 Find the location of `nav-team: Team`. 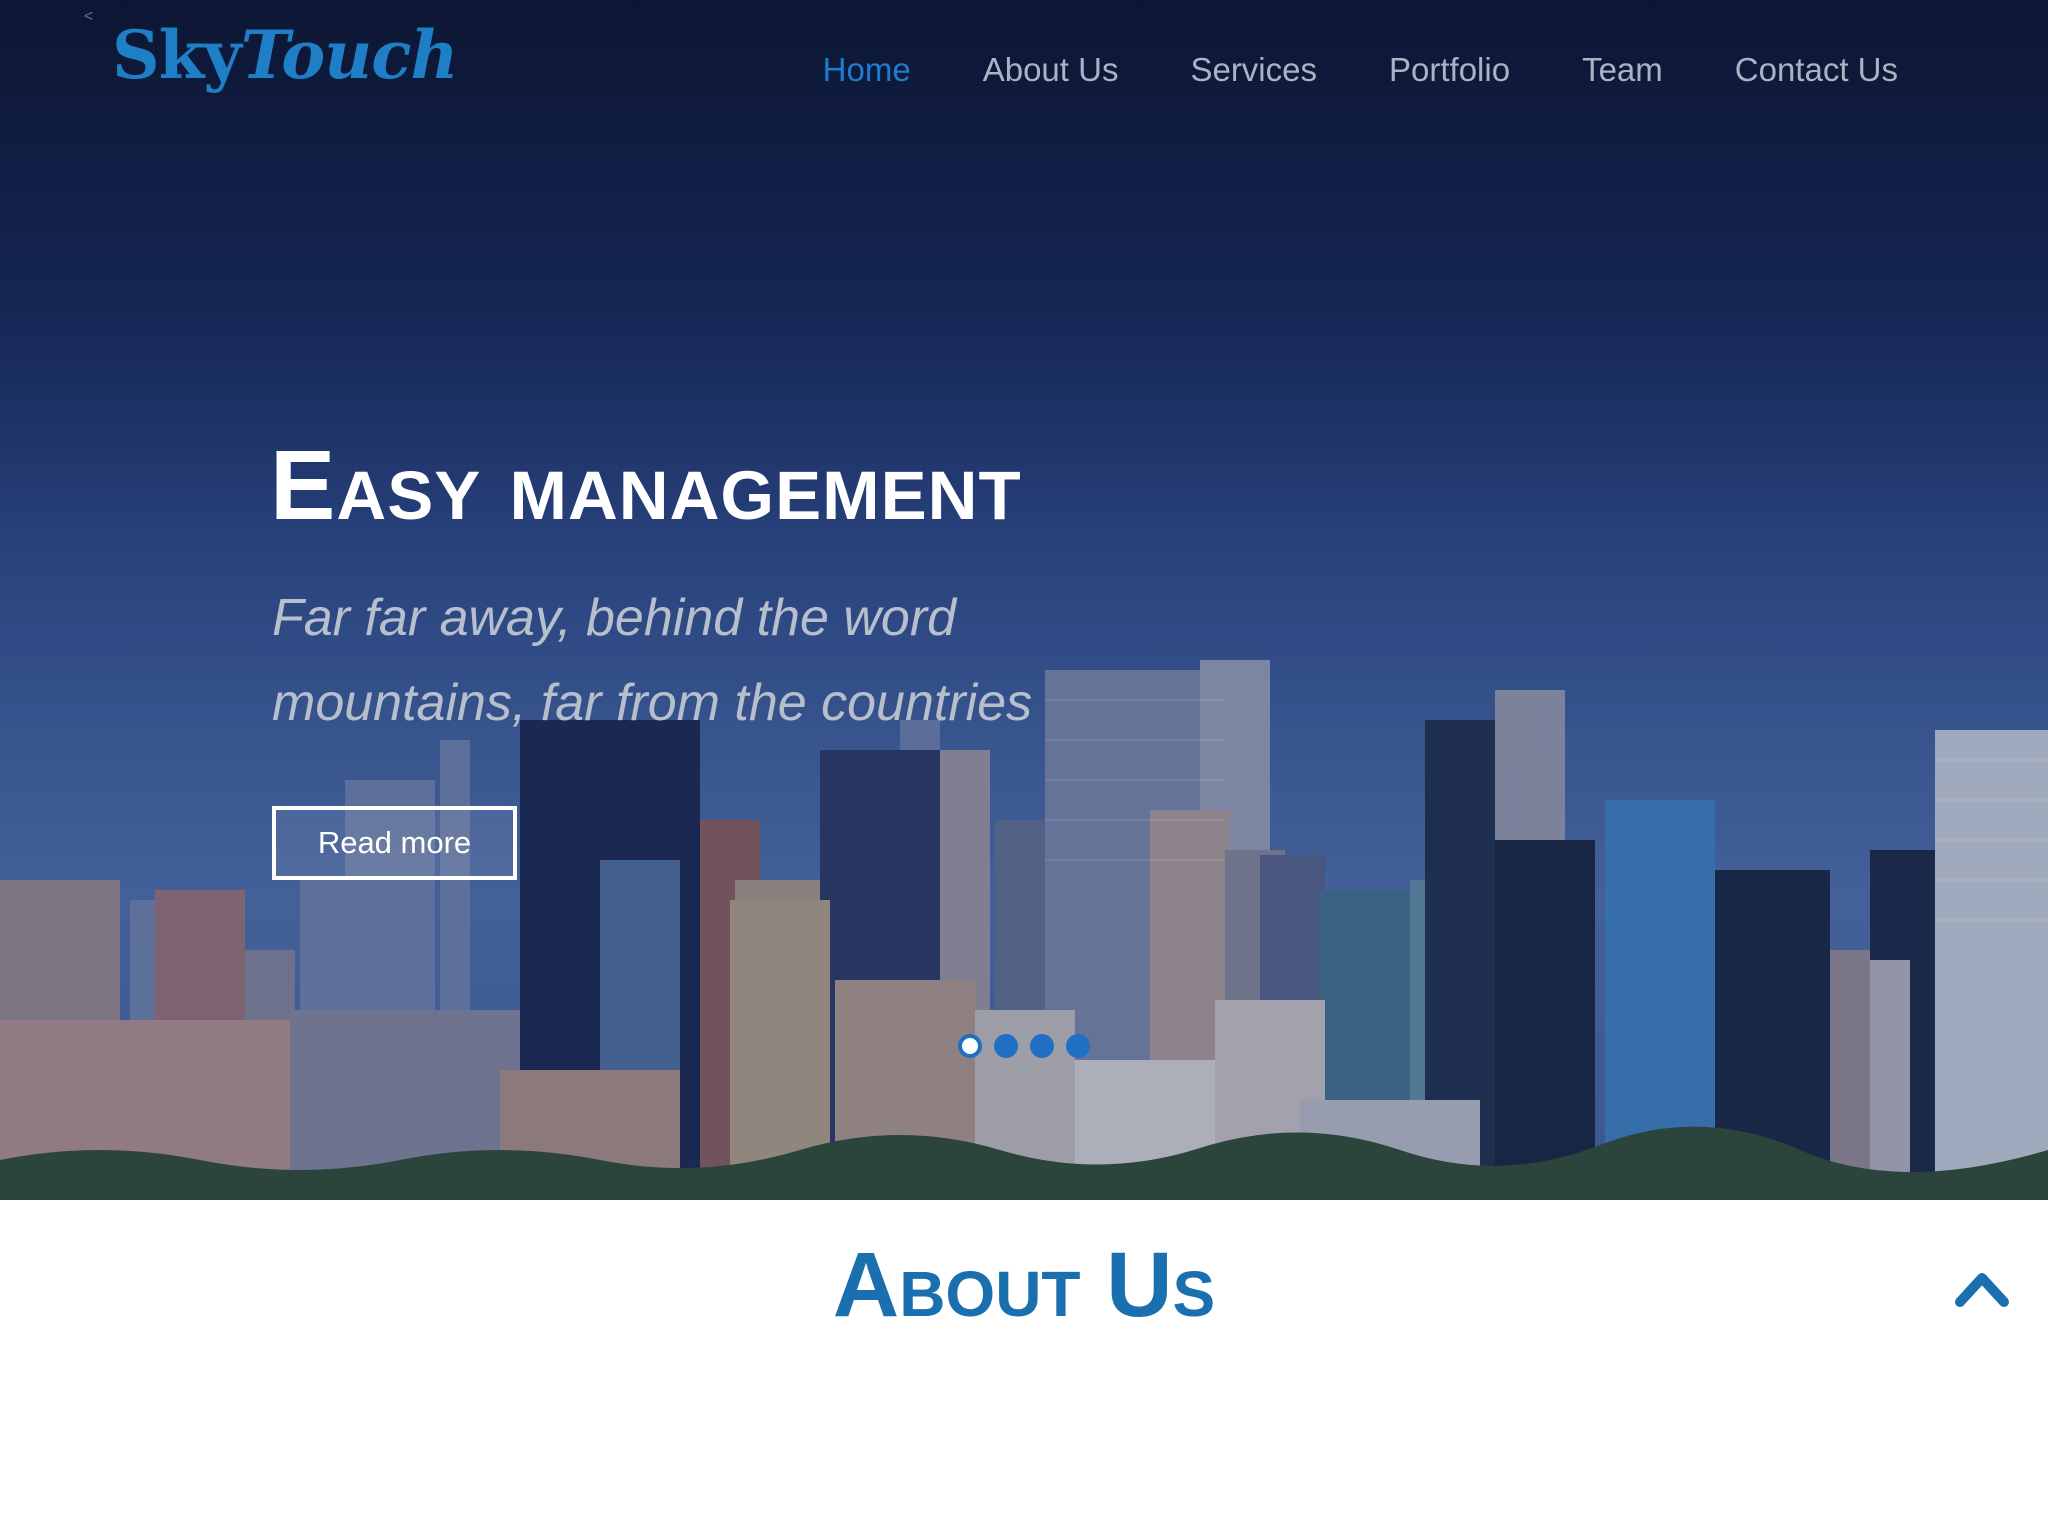

nav-team: Team is located at coordinates (1622, 70).